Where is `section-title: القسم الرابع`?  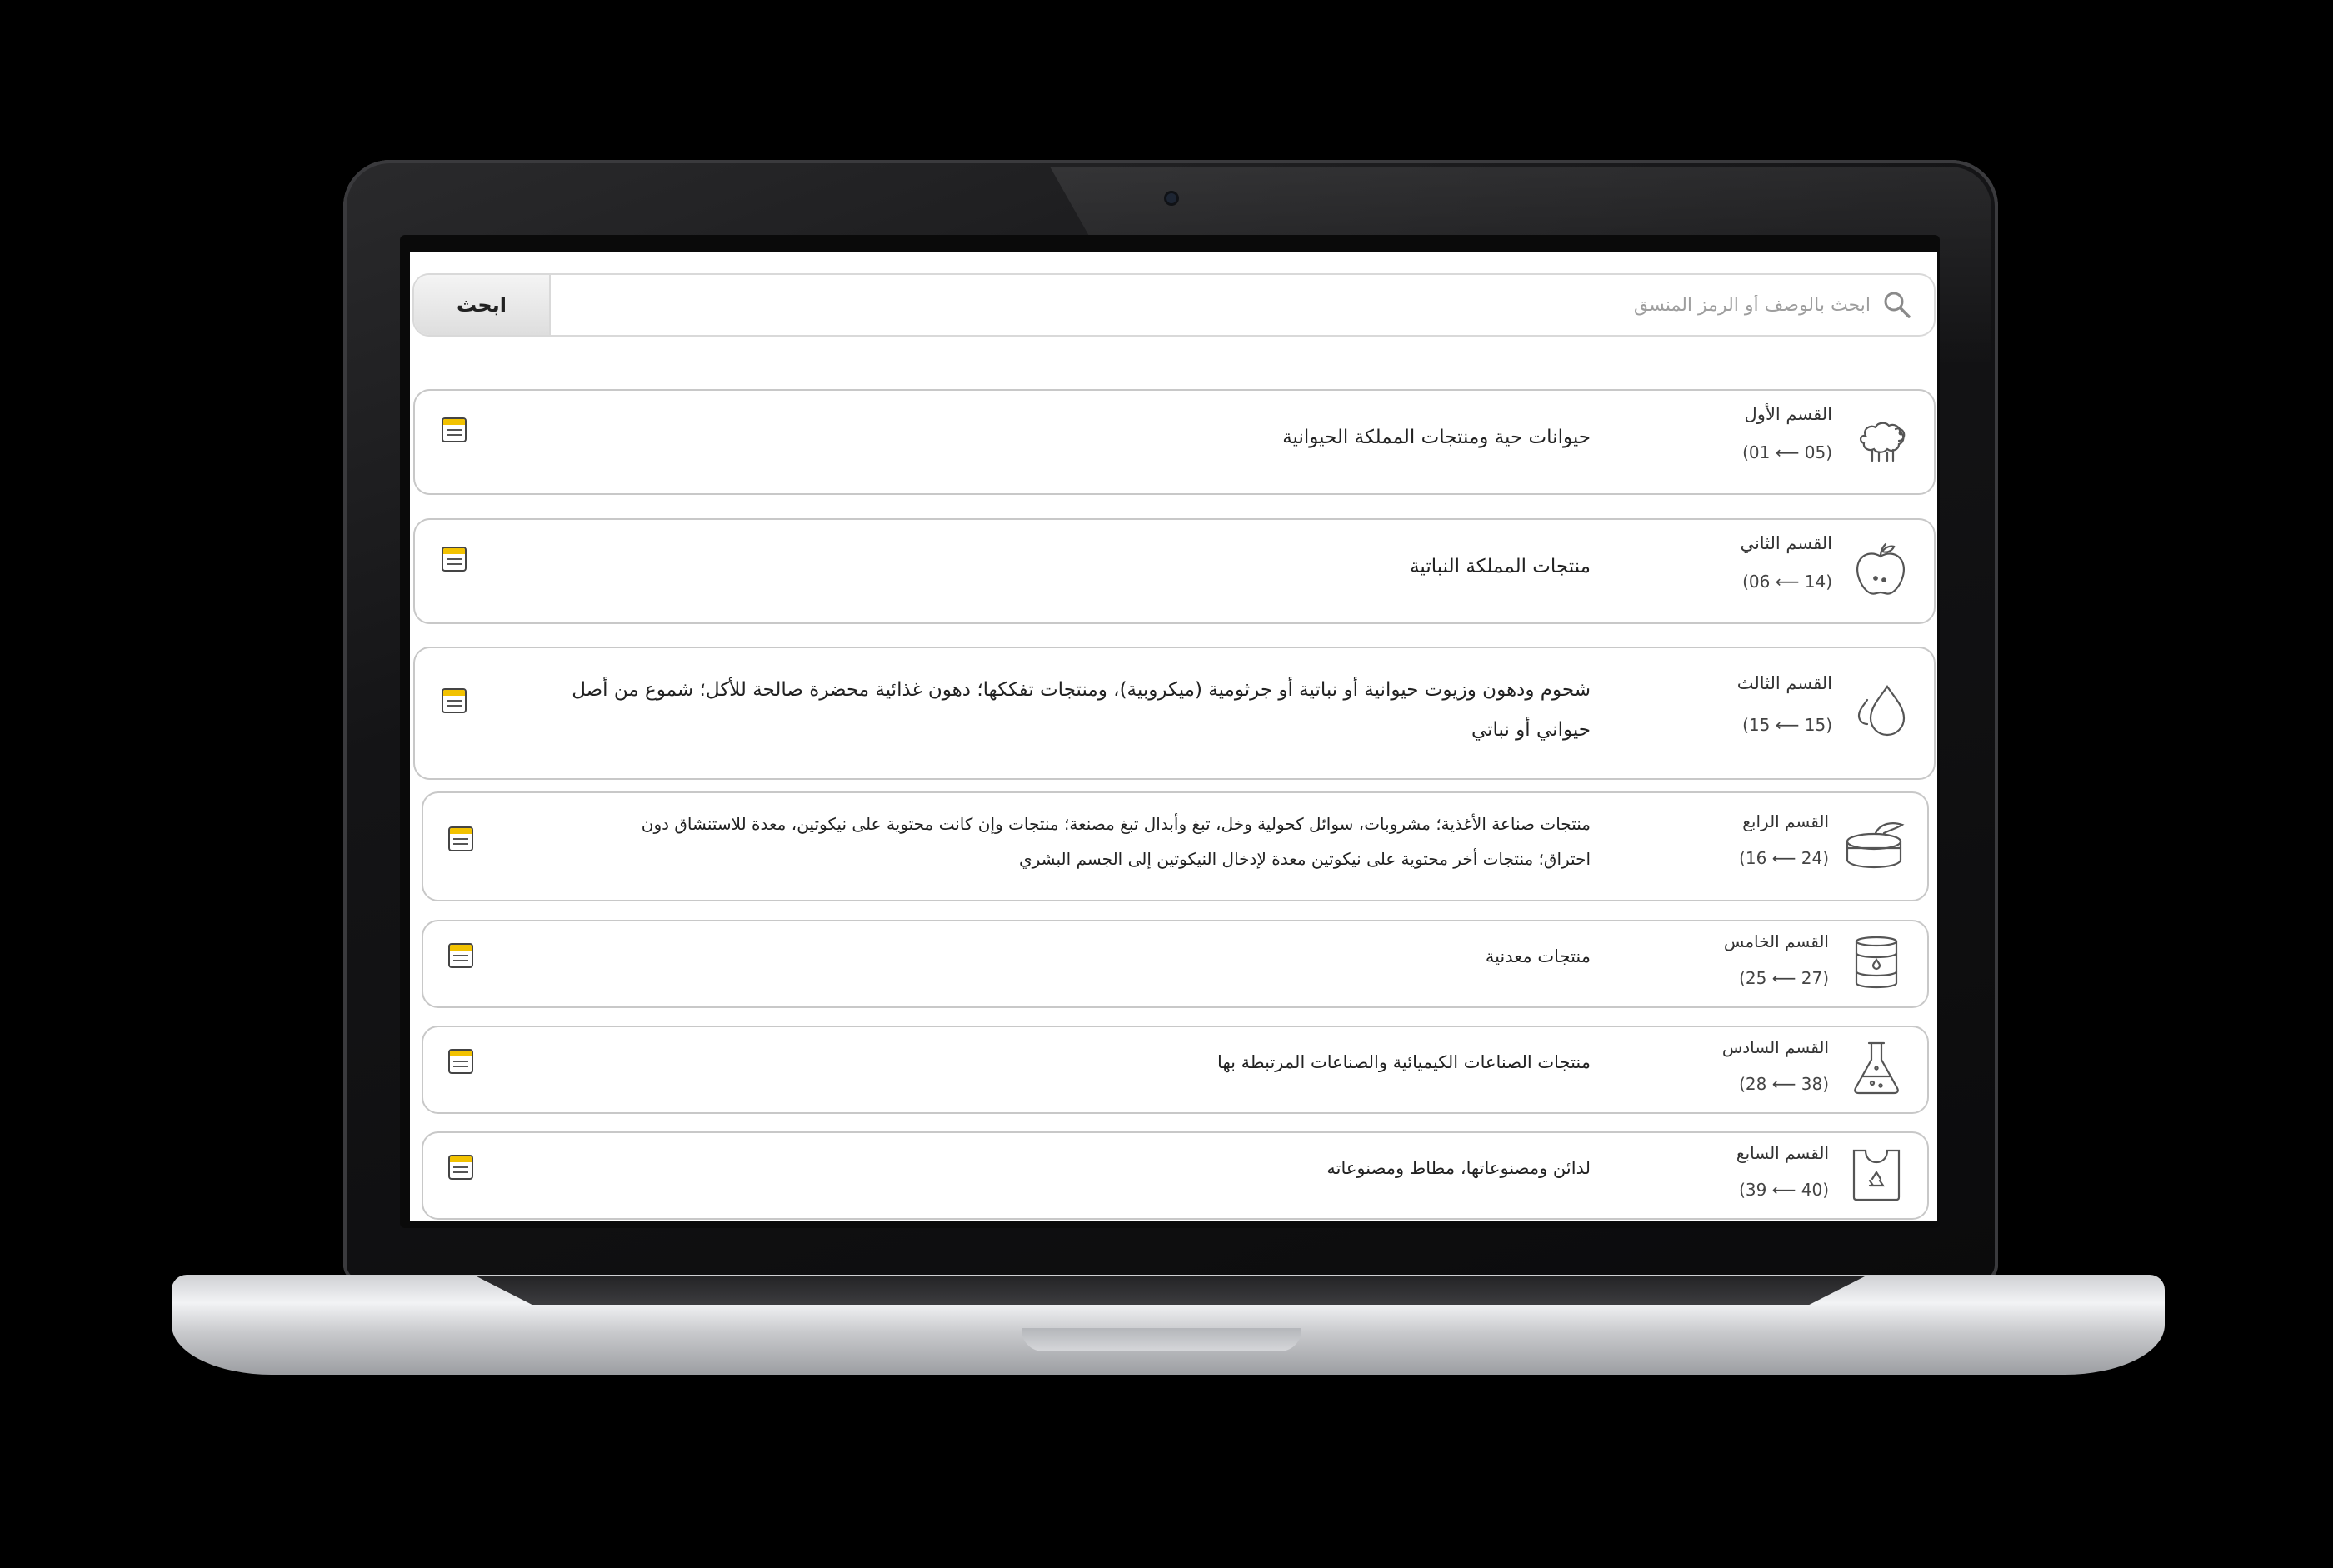 section-title: القسم الرابع is located at coordinates (1785, 821).